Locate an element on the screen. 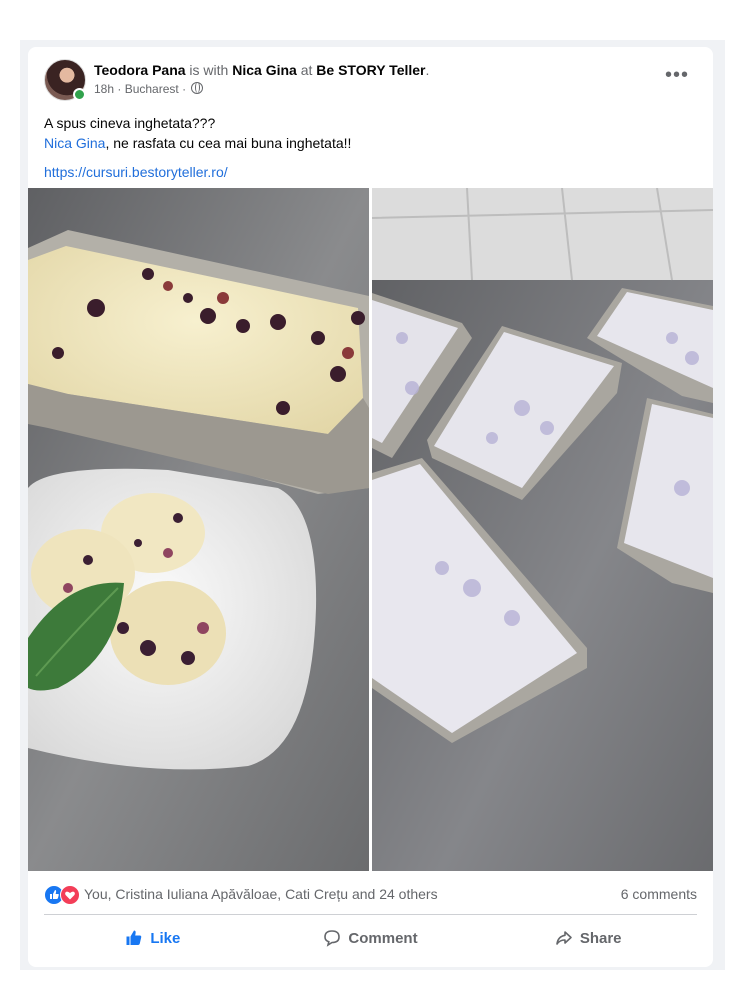 This screenshot has width=750, height=1004. comment-label: Comment is located at coordinates (383, 938).